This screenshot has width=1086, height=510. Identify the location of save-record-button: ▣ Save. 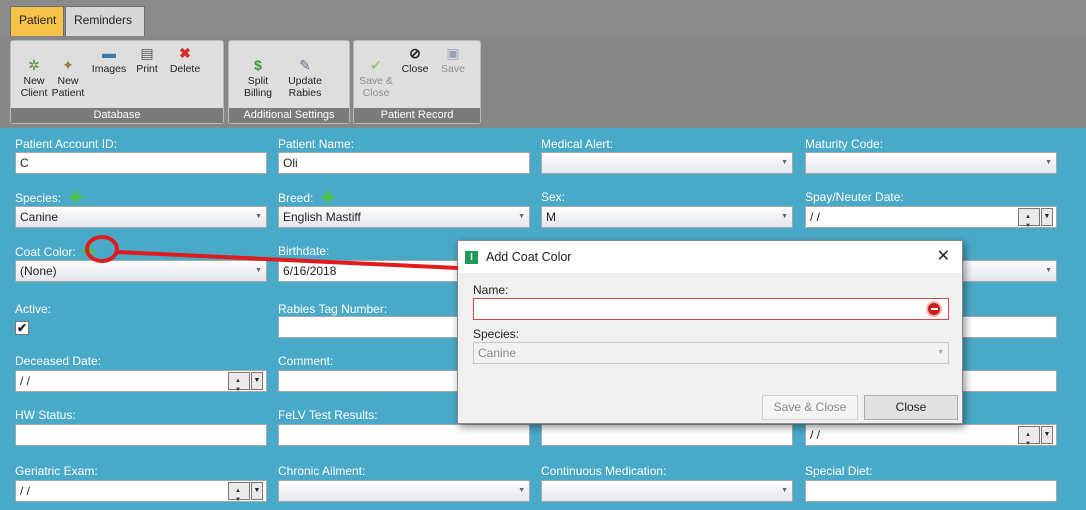
(453, 60).